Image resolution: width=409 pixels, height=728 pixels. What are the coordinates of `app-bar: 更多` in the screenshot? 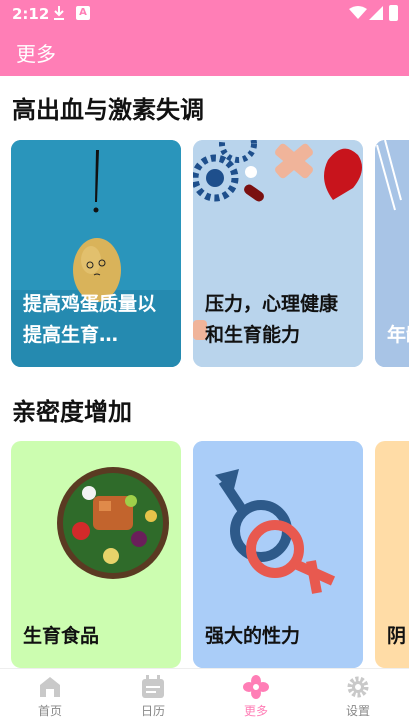 It's located at (204, 52).